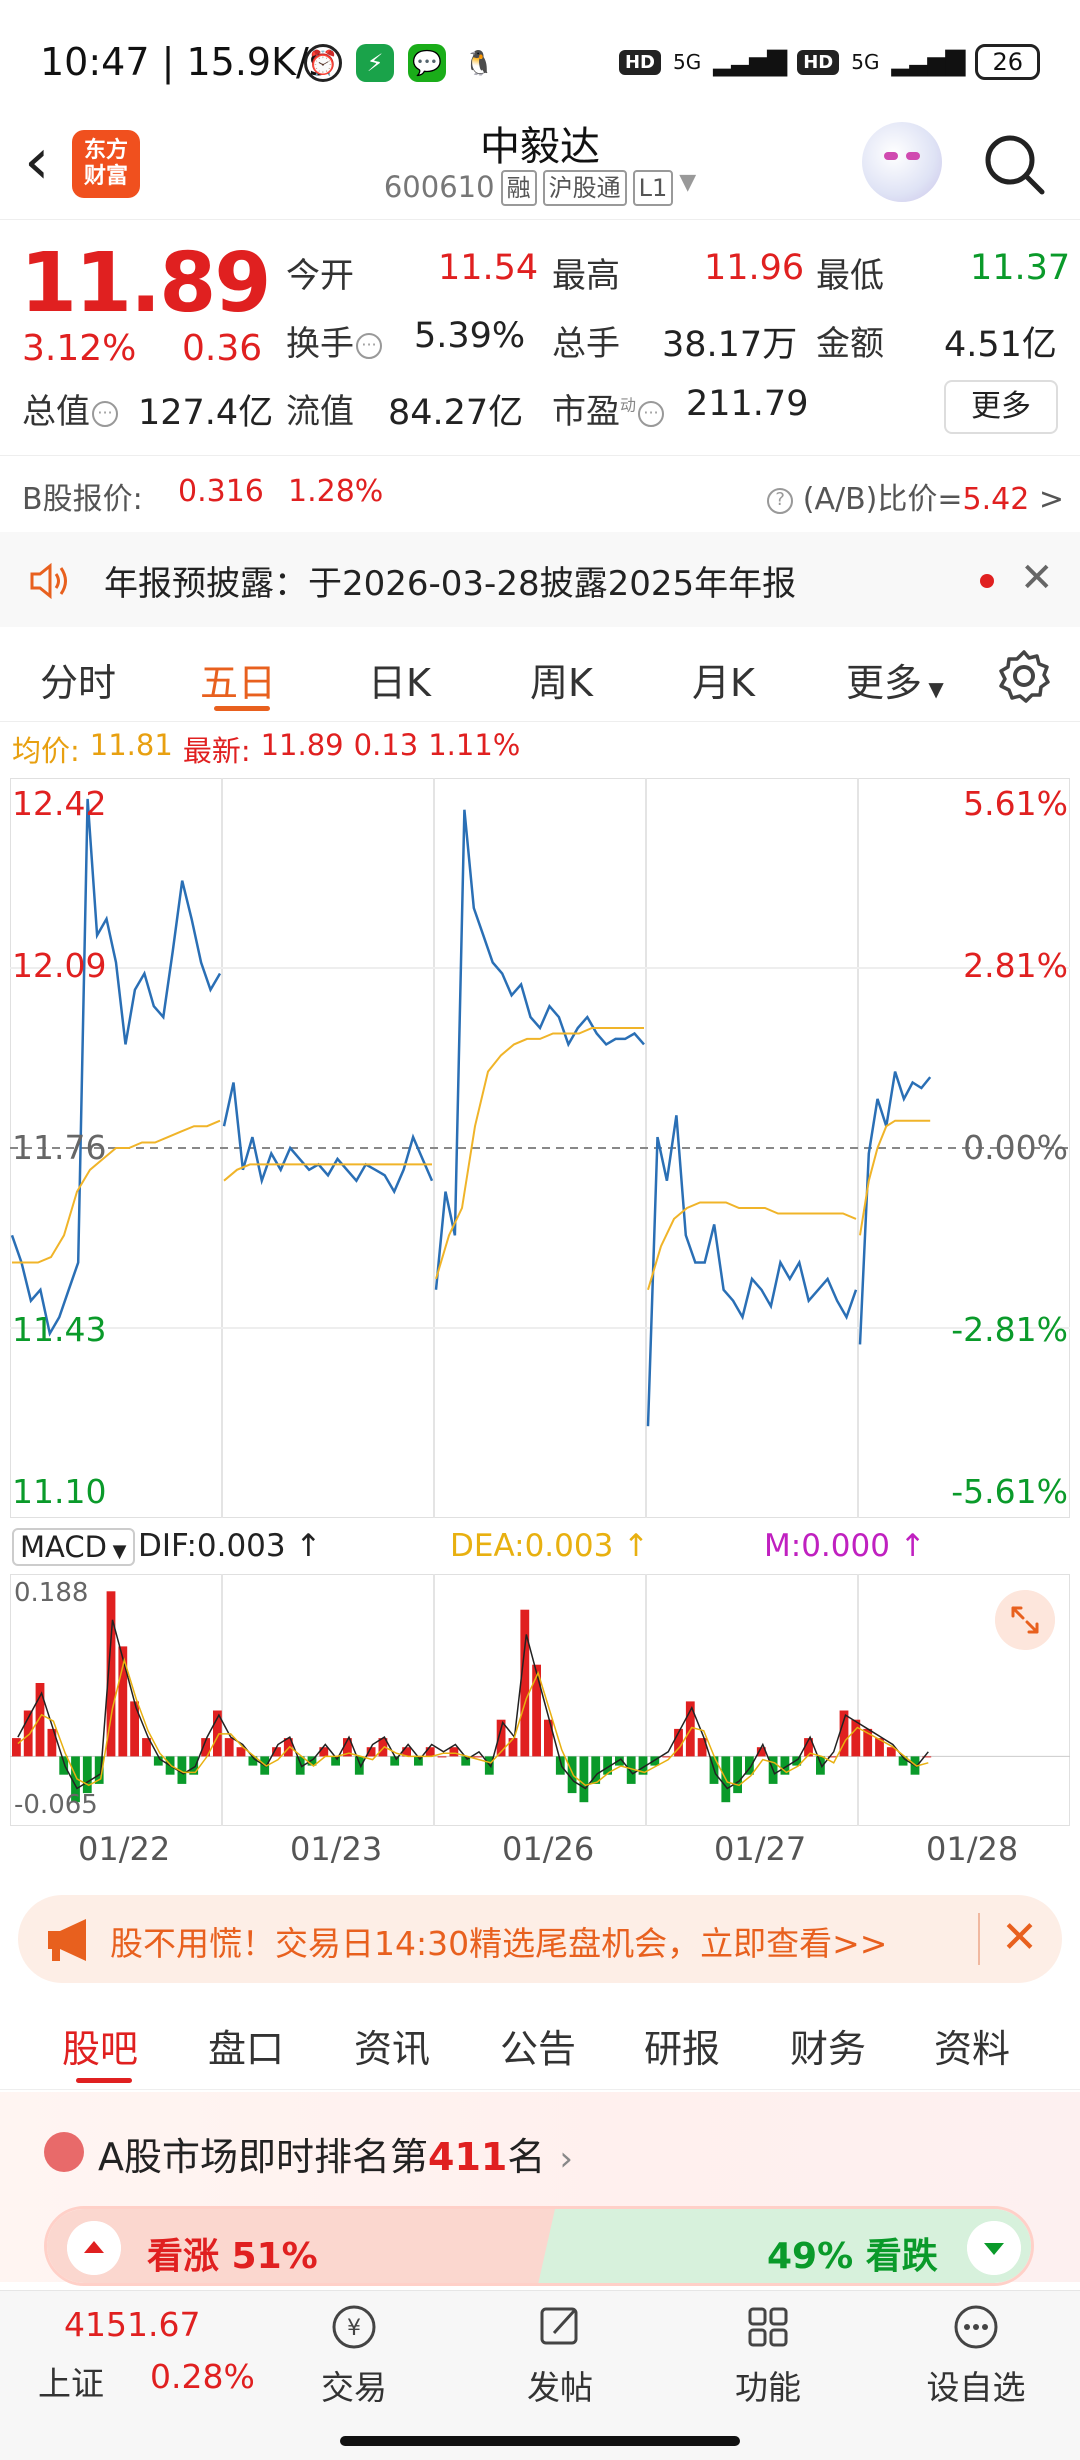 The image size is (1080, 2460). I want to click on chart-tabs: 分时 五日 日K 周K 月K 更多 ▼, so click(540, 676).